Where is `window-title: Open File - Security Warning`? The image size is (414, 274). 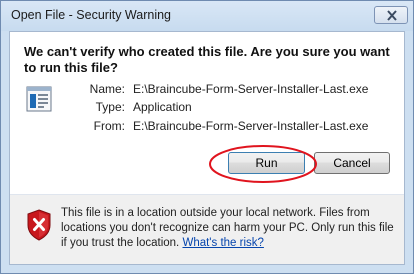
window-title: Open File - Security Warning is located at coordinates (91, 15).